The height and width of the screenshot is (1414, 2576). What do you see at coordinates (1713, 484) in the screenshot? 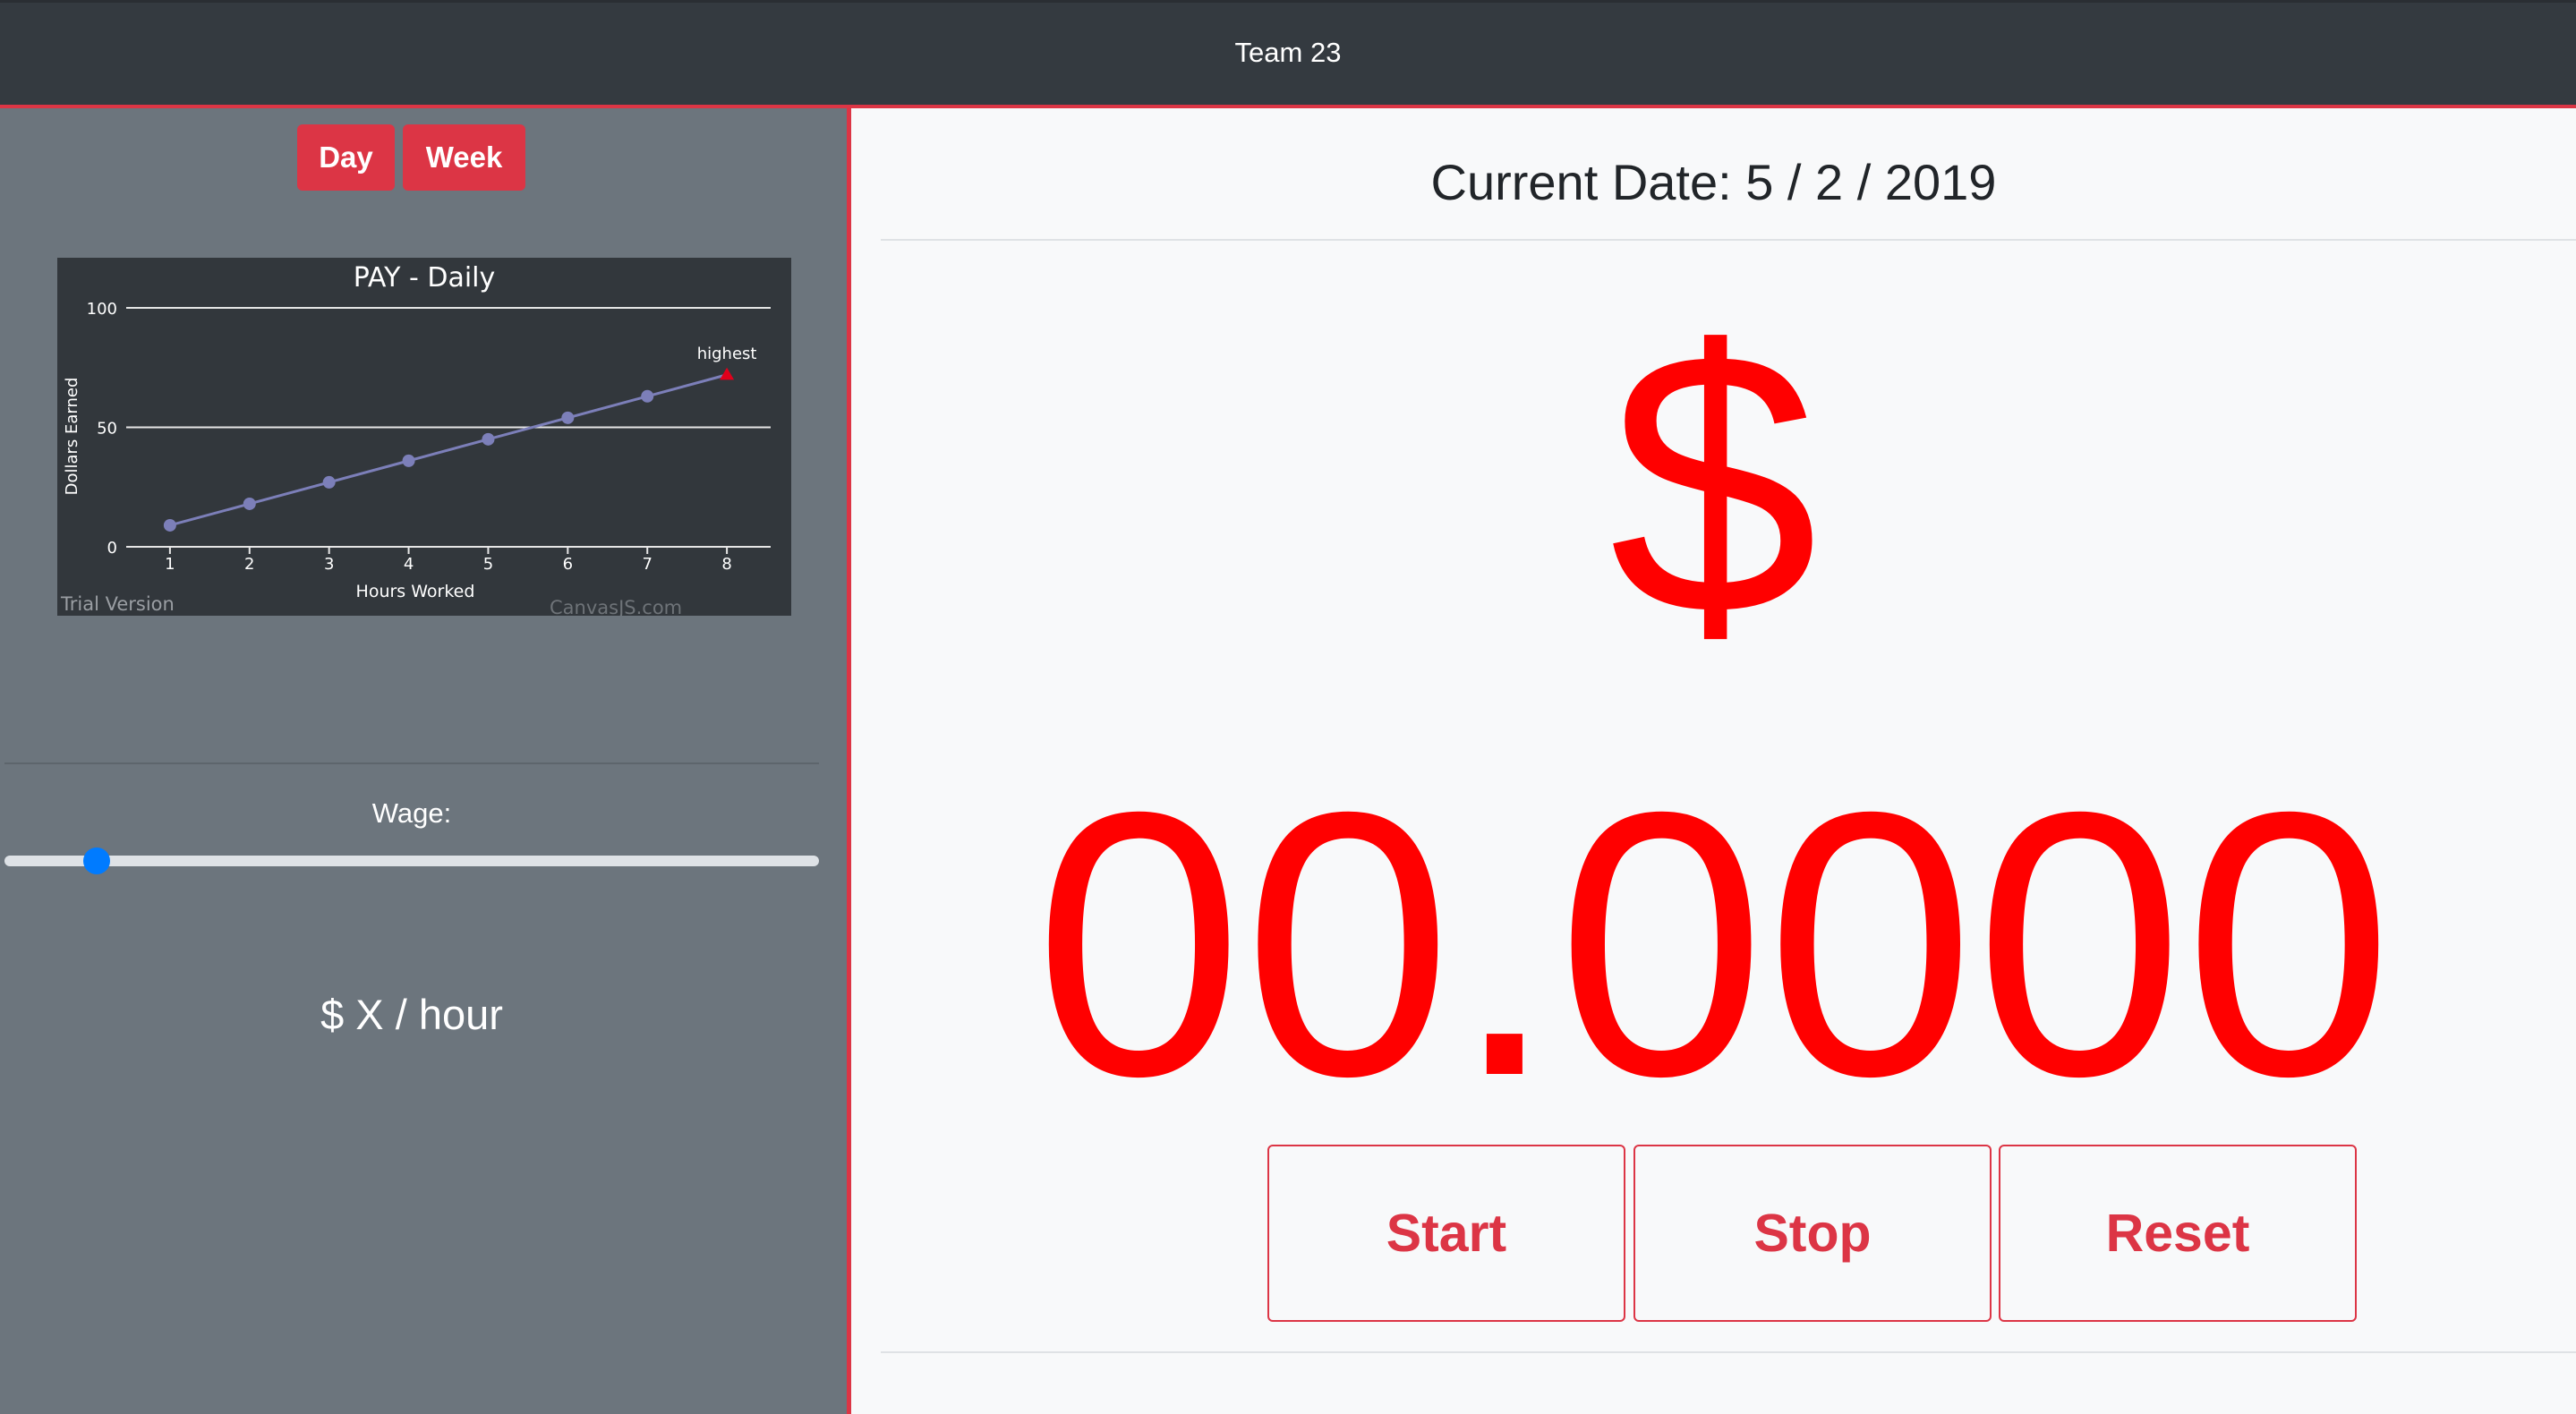
I see `currency-symbol: $` at bounding box center [1713, 484].